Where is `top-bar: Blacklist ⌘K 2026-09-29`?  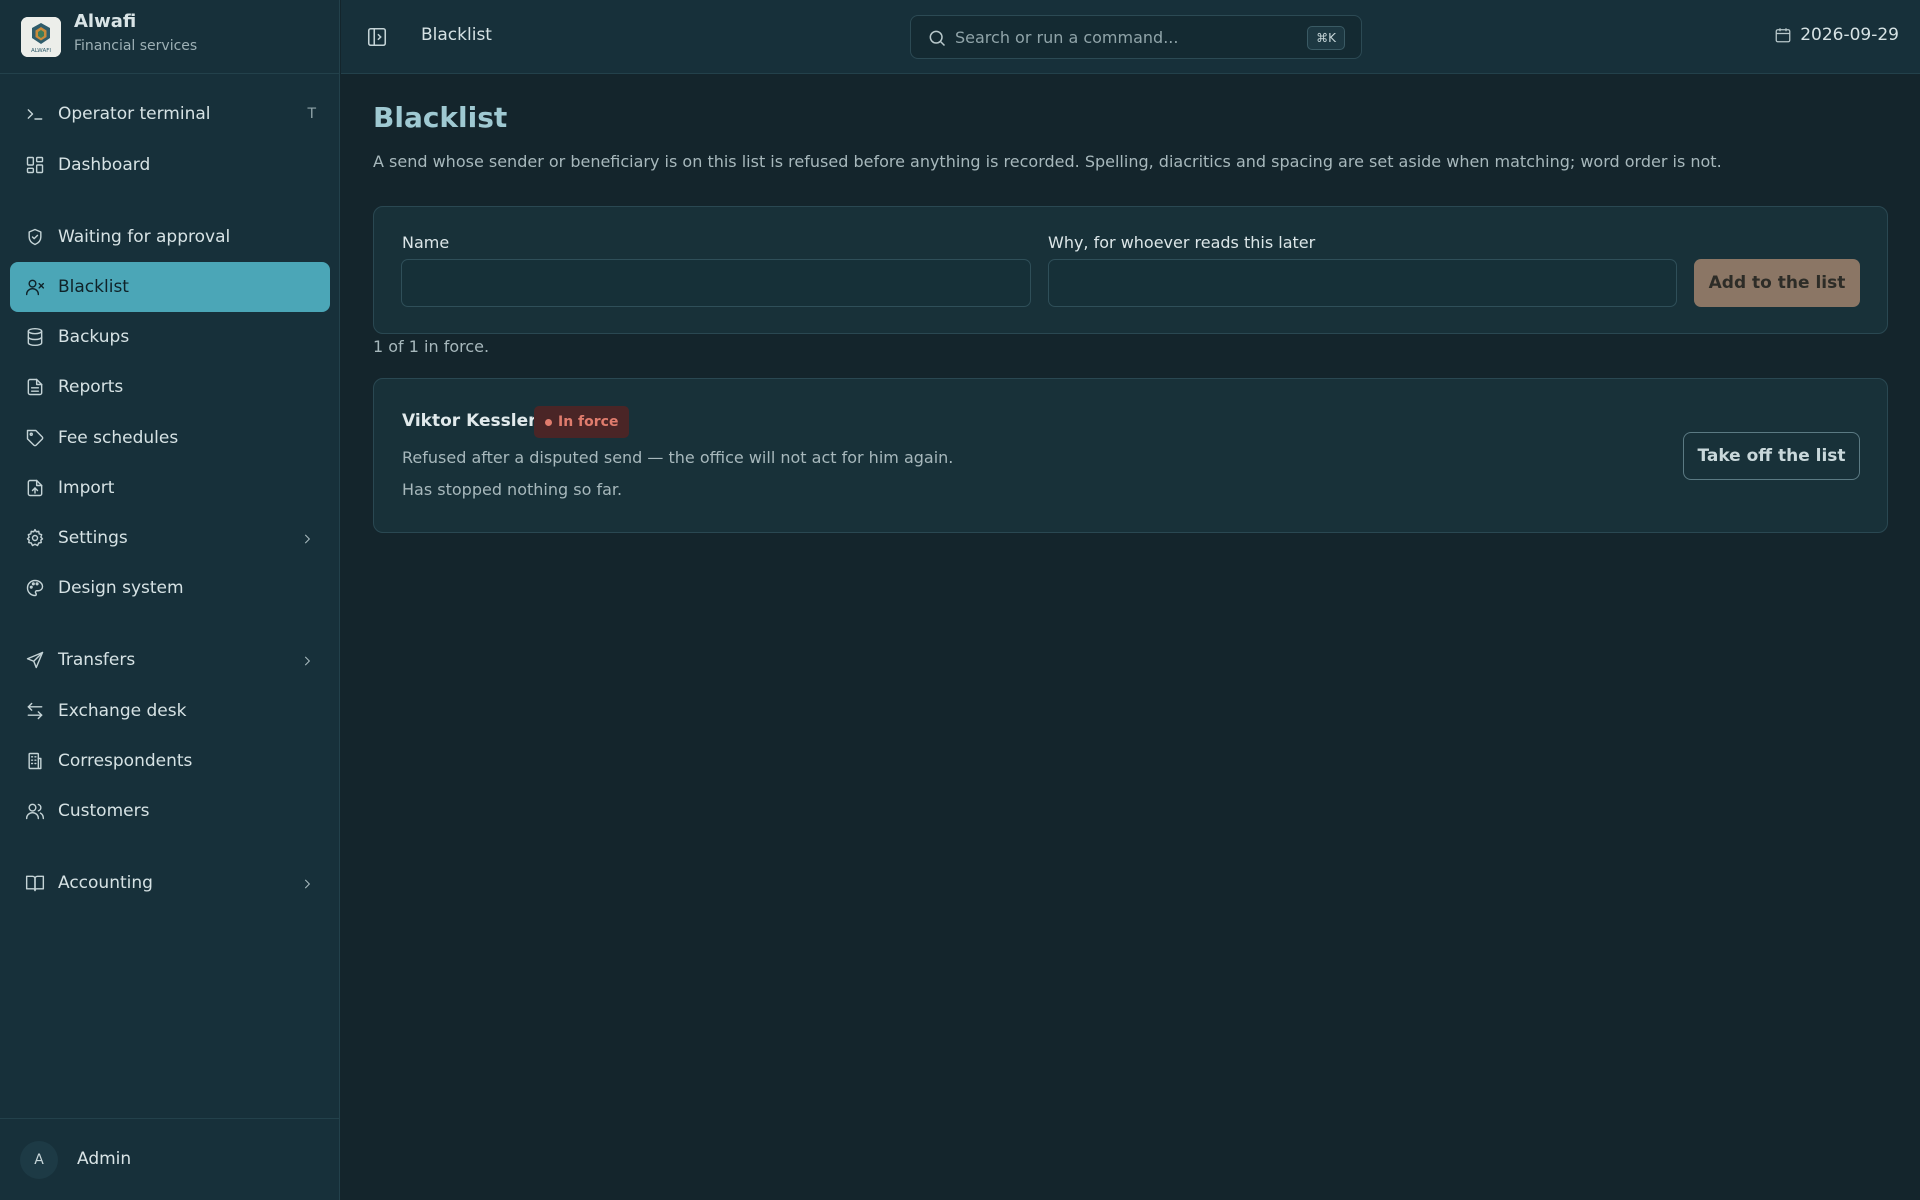
top-bar: Blacklist ⌘K 2026-09-29 is located at coordinates (1130, 37).